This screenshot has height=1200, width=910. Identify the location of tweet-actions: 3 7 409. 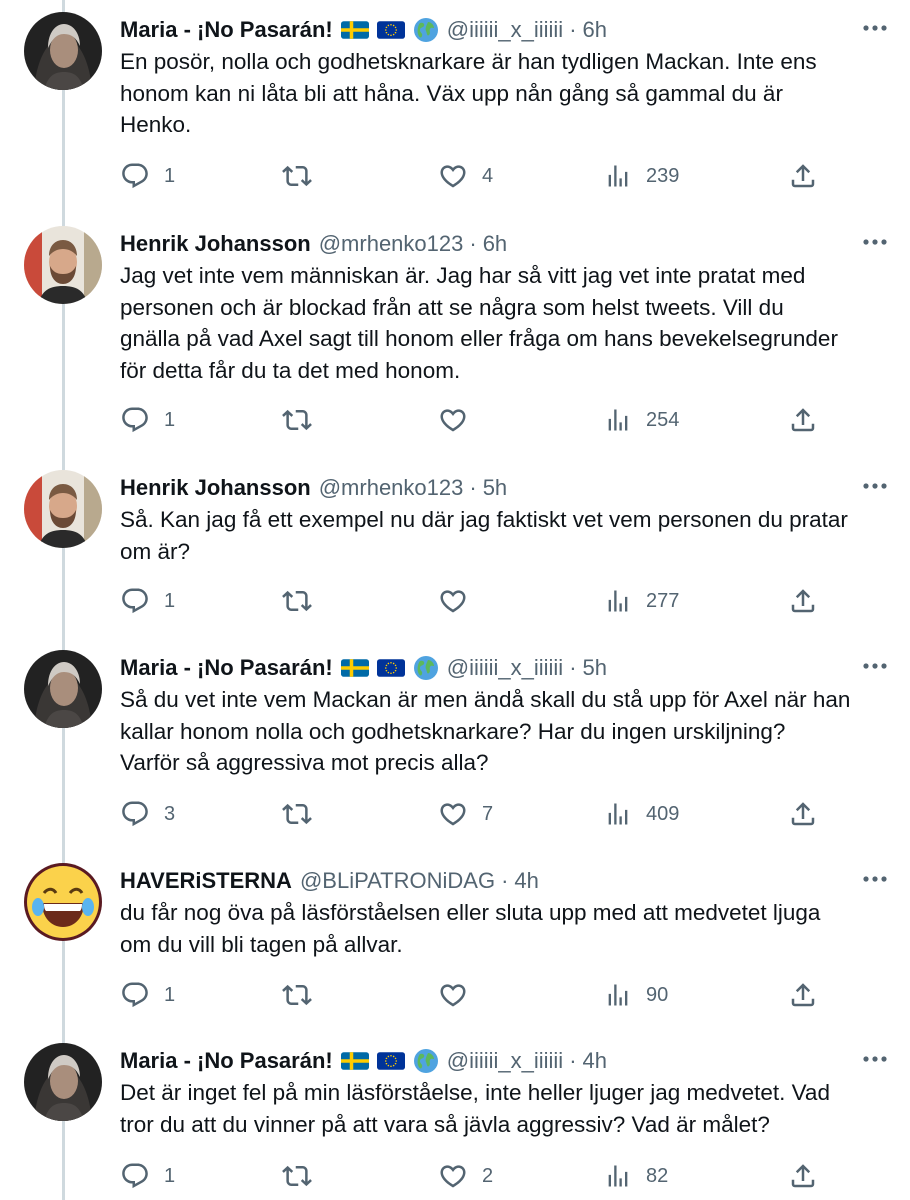
(475, 814).